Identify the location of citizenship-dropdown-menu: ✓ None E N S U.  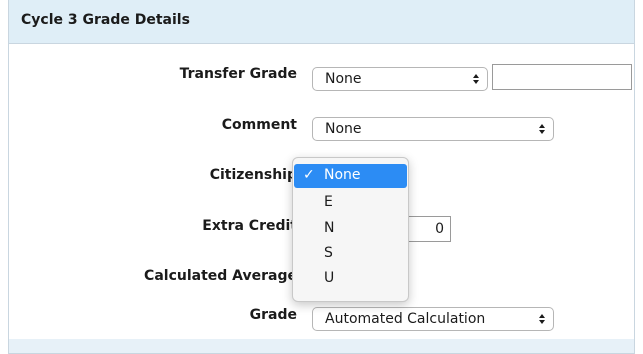
(350, 229).